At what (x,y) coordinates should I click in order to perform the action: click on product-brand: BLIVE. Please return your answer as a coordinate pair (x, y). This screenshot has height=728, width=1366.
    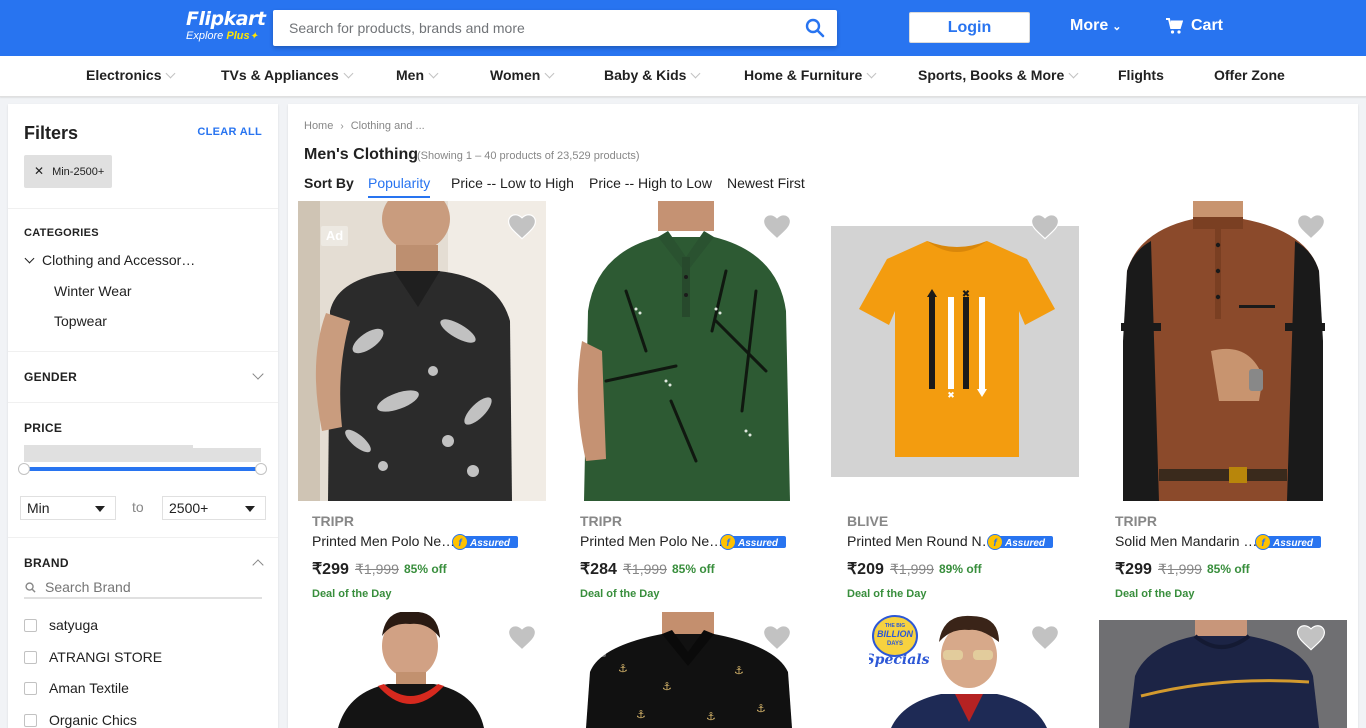
    Looking at the image, I should click on (868, 521).